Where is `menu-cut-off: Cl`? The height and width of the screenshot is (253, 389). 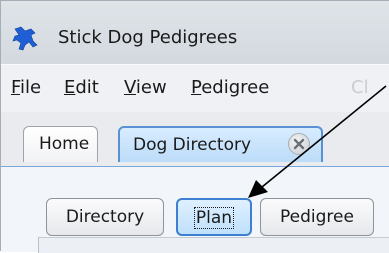
menu-cut-off: Cl is located at coordinates (360, 87).